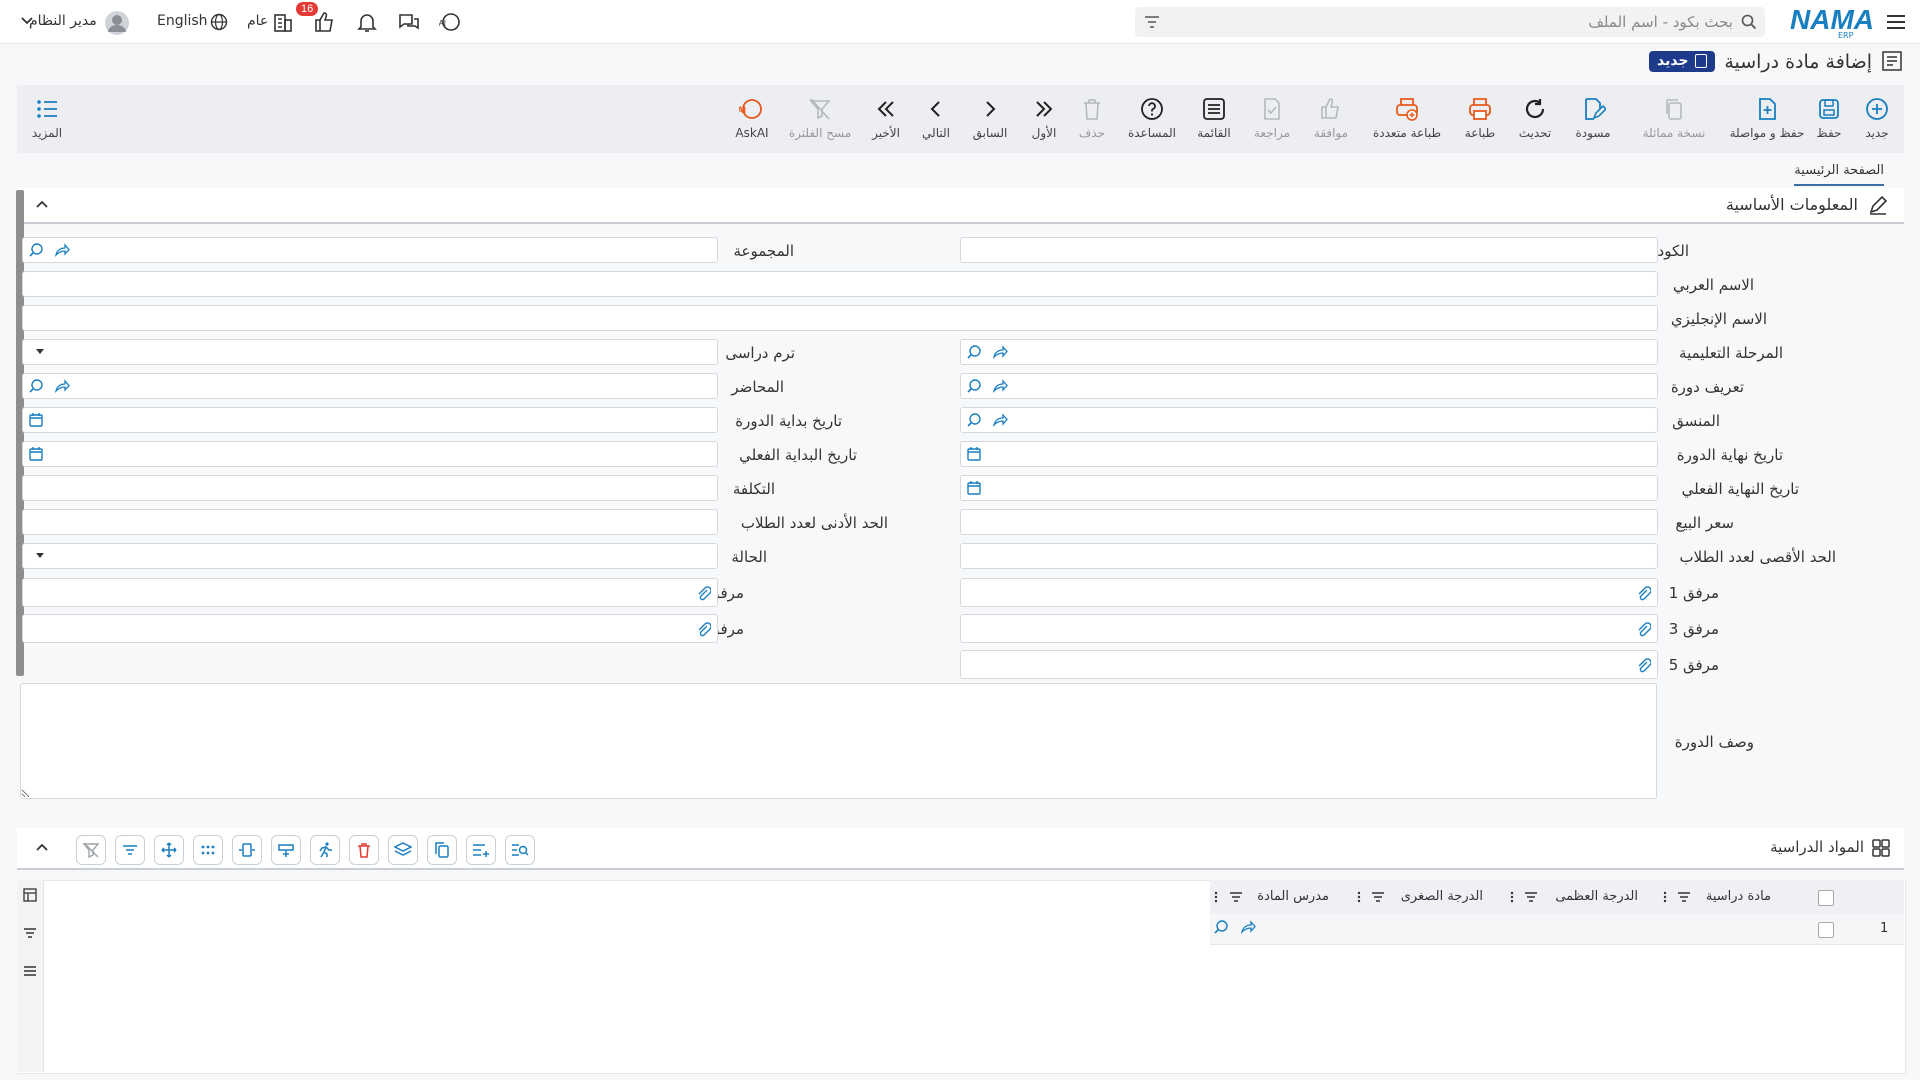 The image size is (1920, 1080). What do you see at coordinates (208, 850) in the screenshot?
I see `grid-dots-button` at bounding box center [208, 850].